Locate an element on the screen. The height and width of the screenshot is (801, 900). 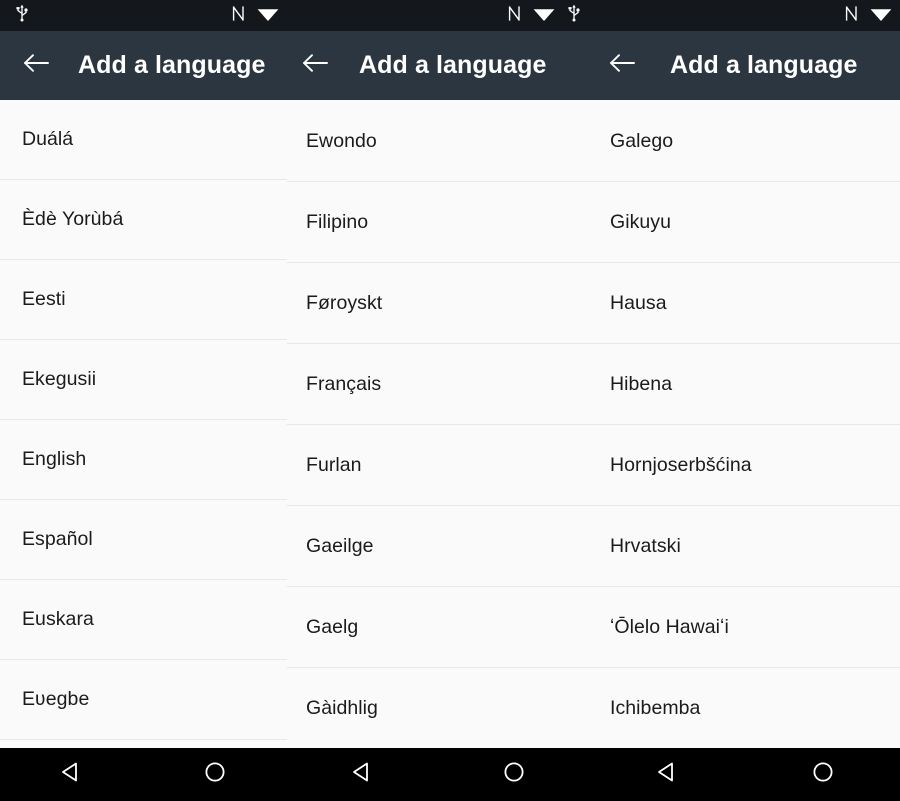
language-name: Eesti is located at coordinates (44, 299).